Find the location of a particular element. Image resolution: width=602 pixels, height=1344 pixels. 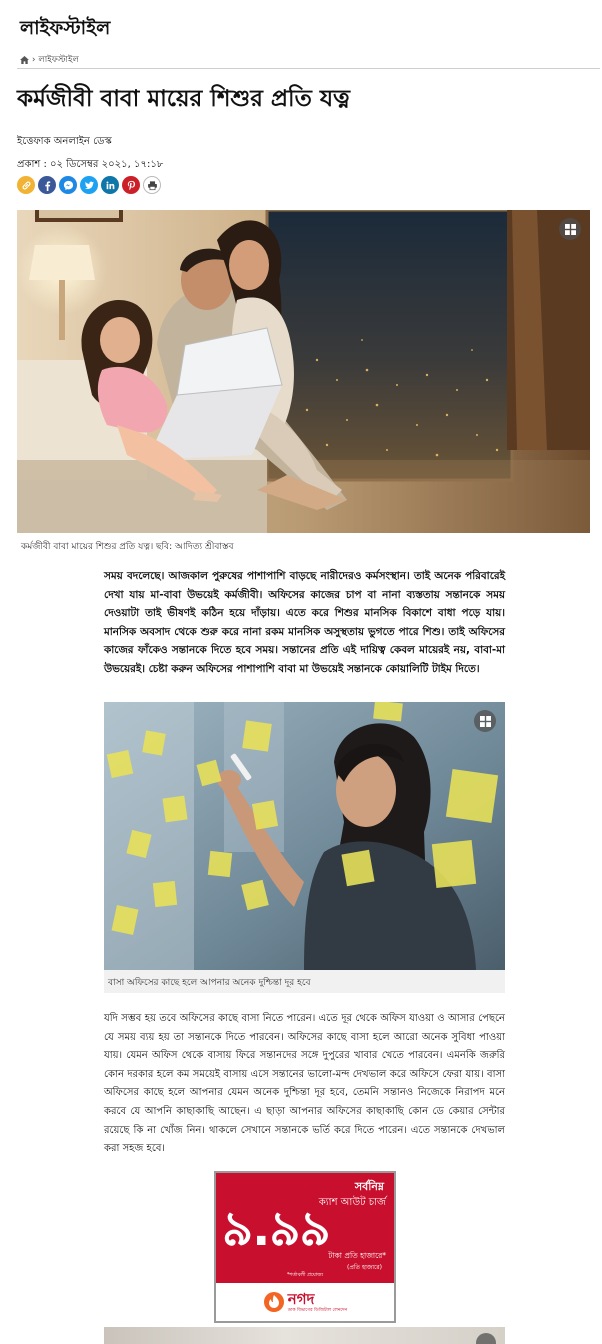

office-photo-illustration is located at coordinates (304, 836).